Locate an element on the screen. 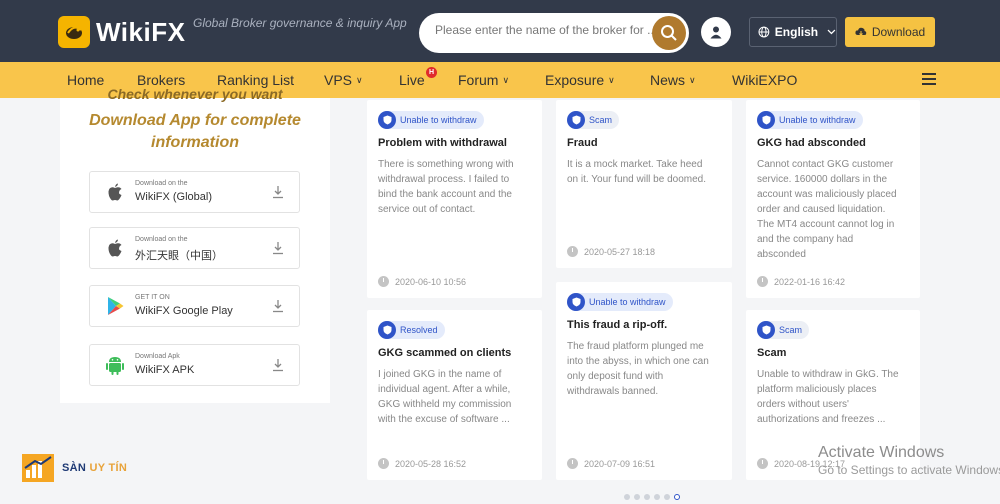  nav-exposure: Exposure ∨ is located at coordinates (580, 80).